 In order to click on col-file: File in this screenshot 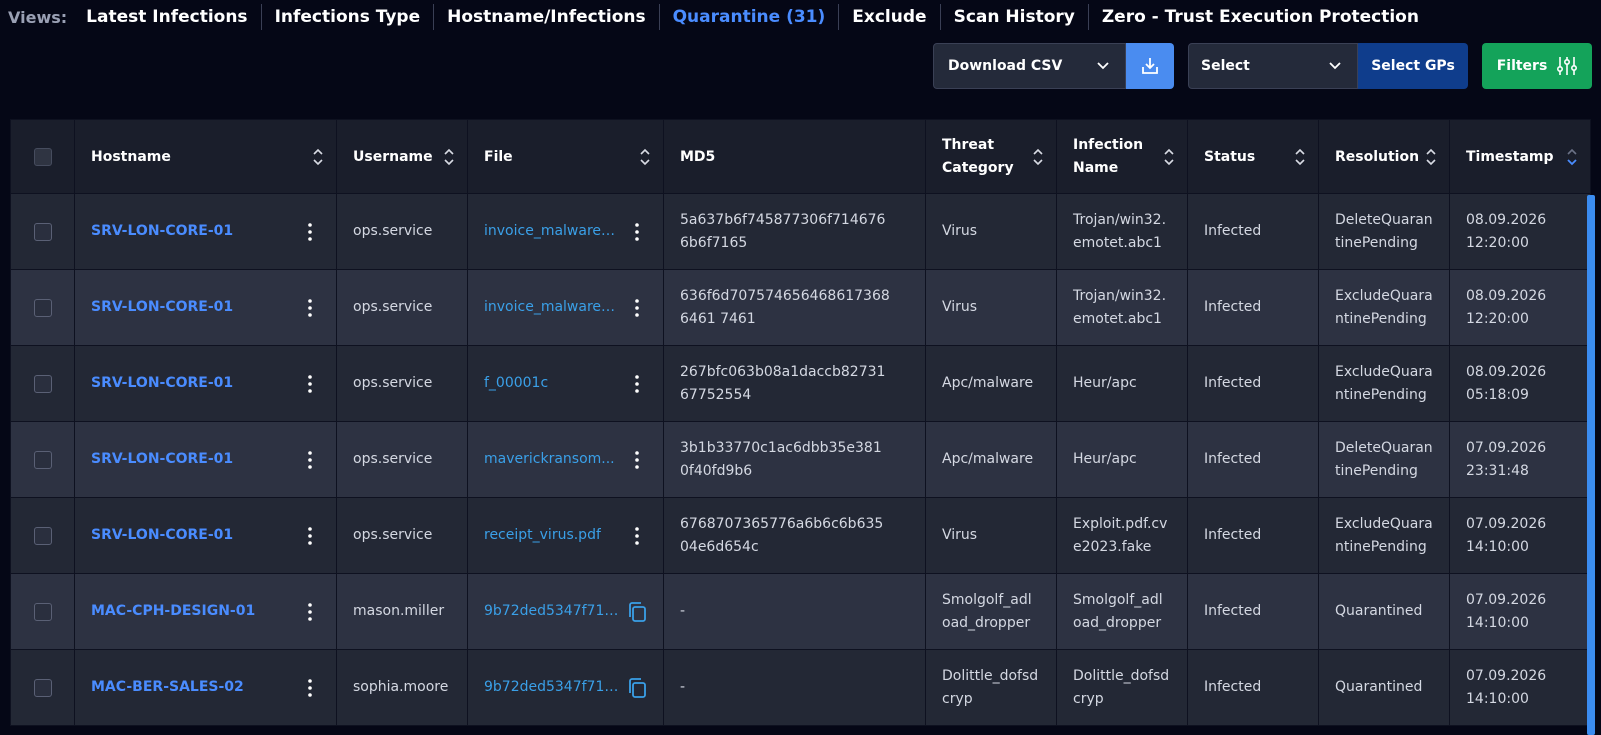, I will do `click(565, 156)`.